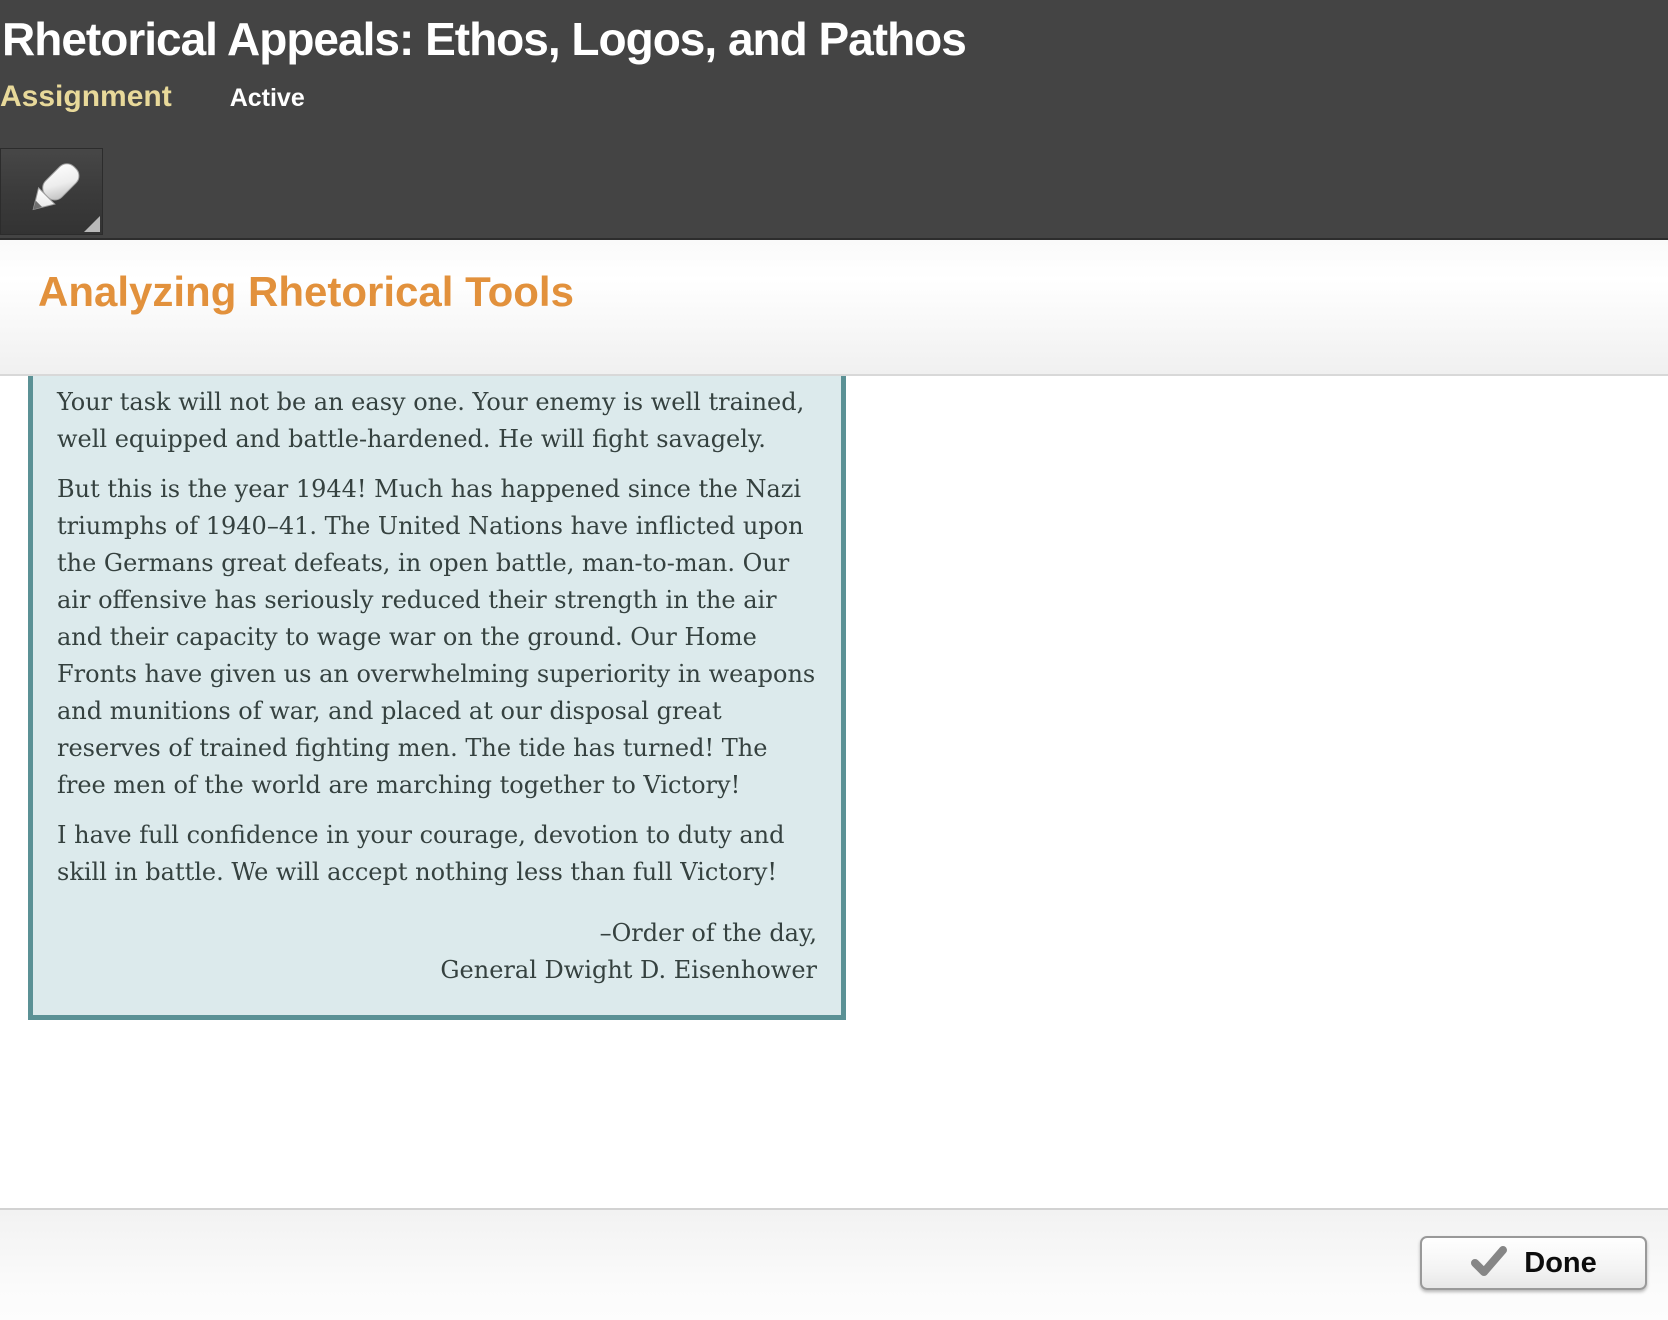 The height and width of the screenshot is (1320, 1668). Describe the element at coordinates (834, 97) in the screenshot. I see `header-sub-row: Assignment Active` at that location.